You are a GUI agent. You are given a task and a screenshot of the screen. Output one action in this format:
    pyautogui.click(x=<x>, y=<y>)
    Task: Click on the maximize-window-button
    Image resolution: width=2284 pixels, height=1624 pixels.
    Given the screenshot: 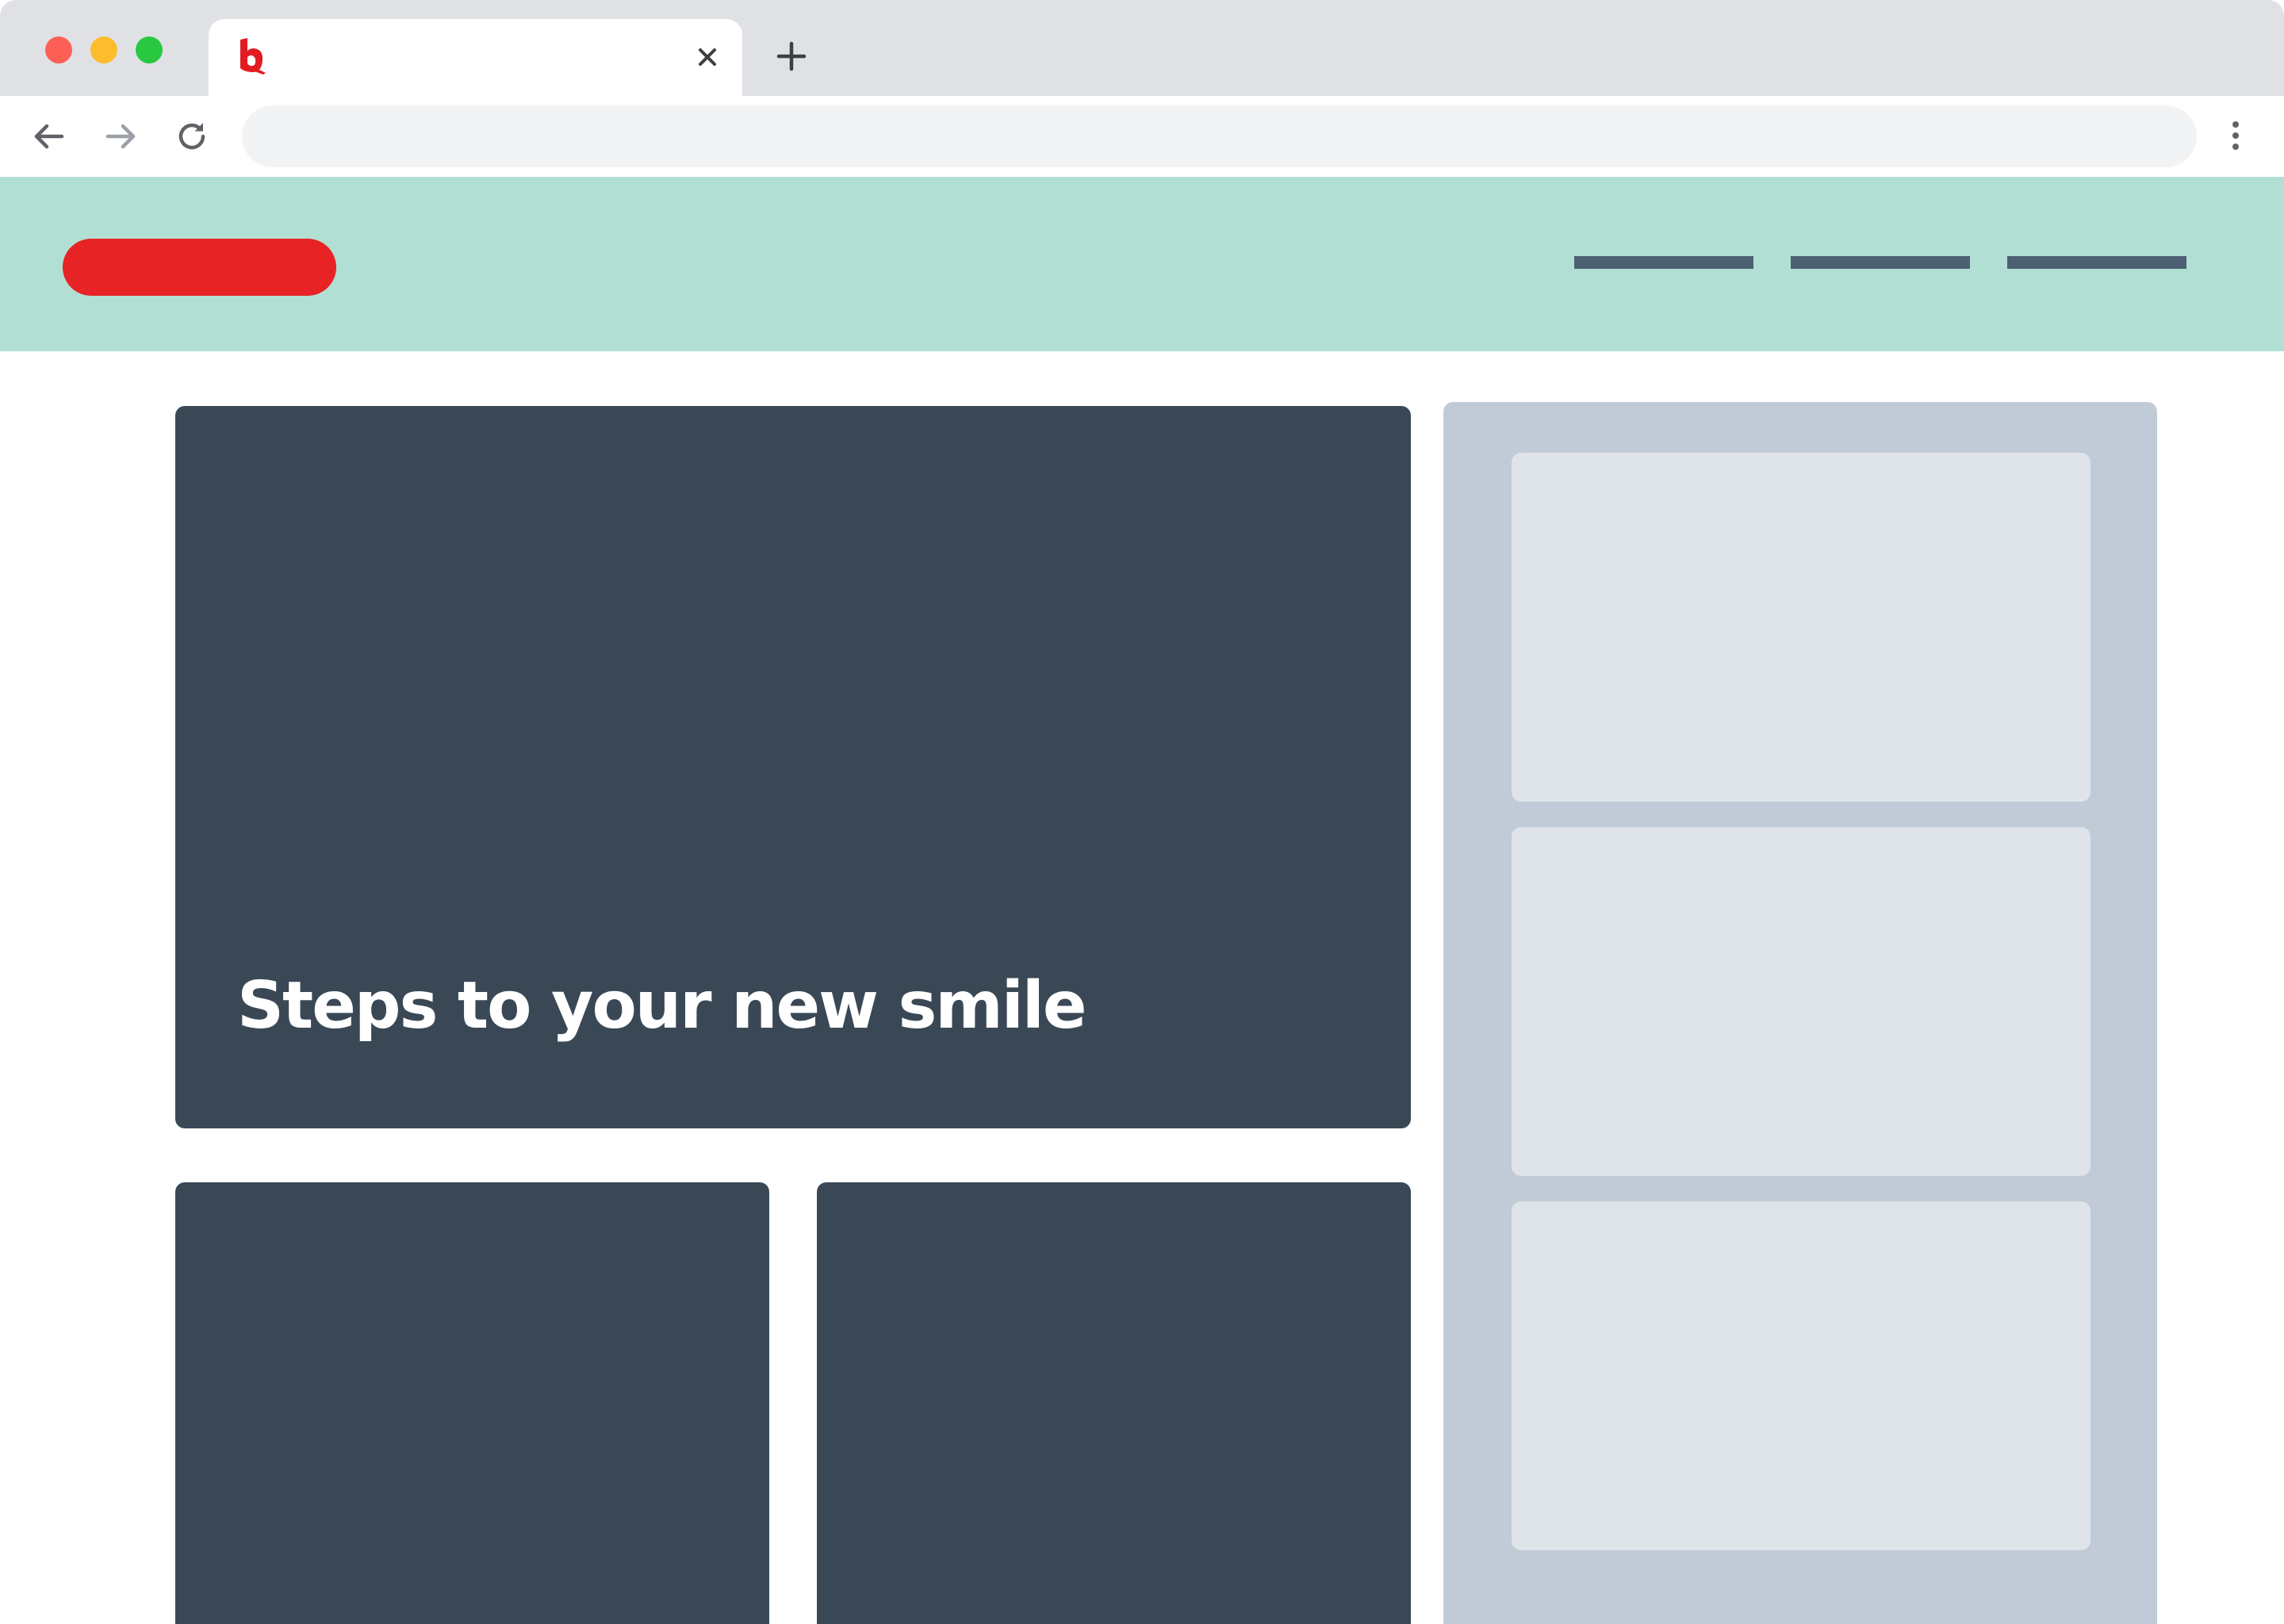 What is the action you would take?
    pyautogui.click(x=149, y=49)
    